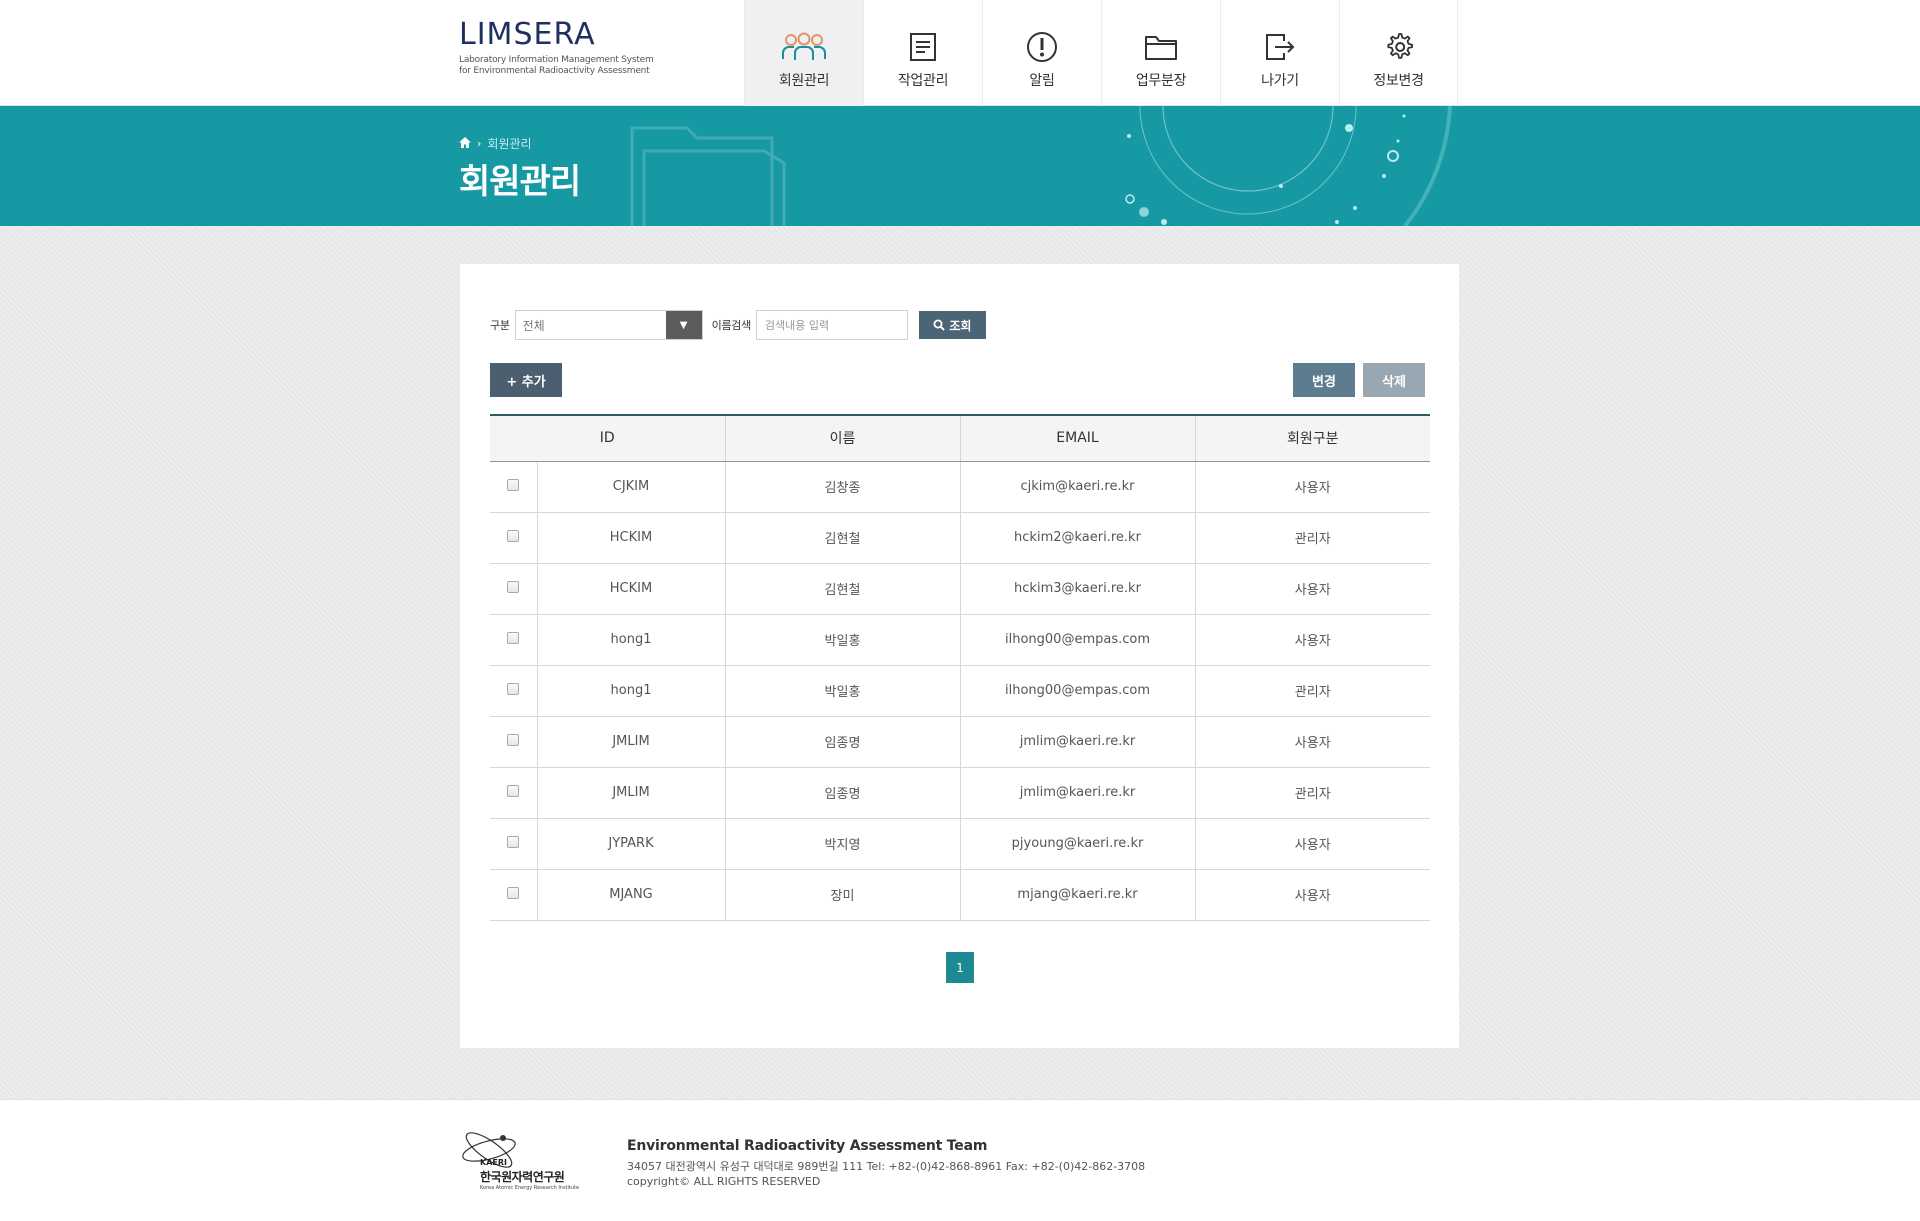 The width and height of the screenshot is (1920, 1221). I want to click on table-row: JYPARK 박지영 pjyoung@kaeri.re.kr 사용자, so click(960, 844).